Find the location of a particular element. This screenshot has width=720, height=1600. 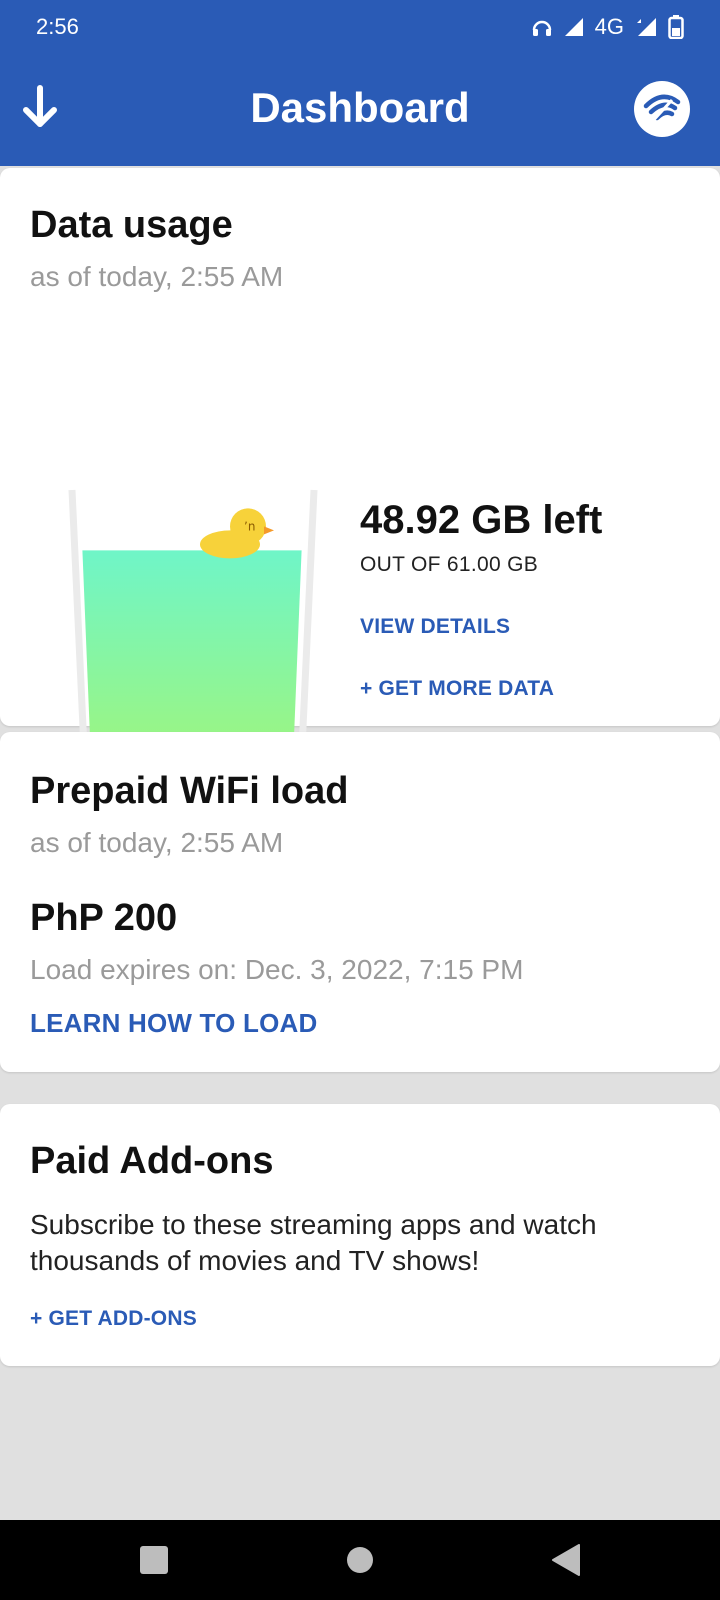

system-nav-bar is located at coordinates (360, 1560).